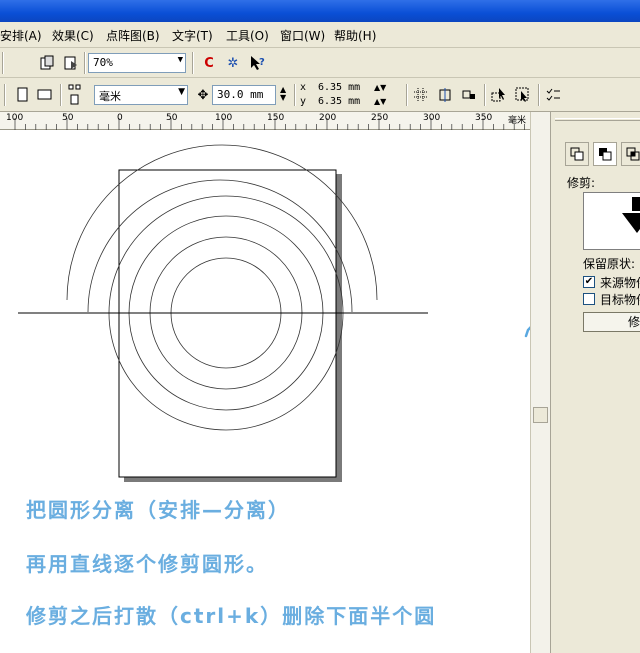 The width and height of the screenshot is (640, 653). I want to click on horizontal-ruler: 100 50 0 50 100 150 200 250 300 350 毫米, so click(265, 121).